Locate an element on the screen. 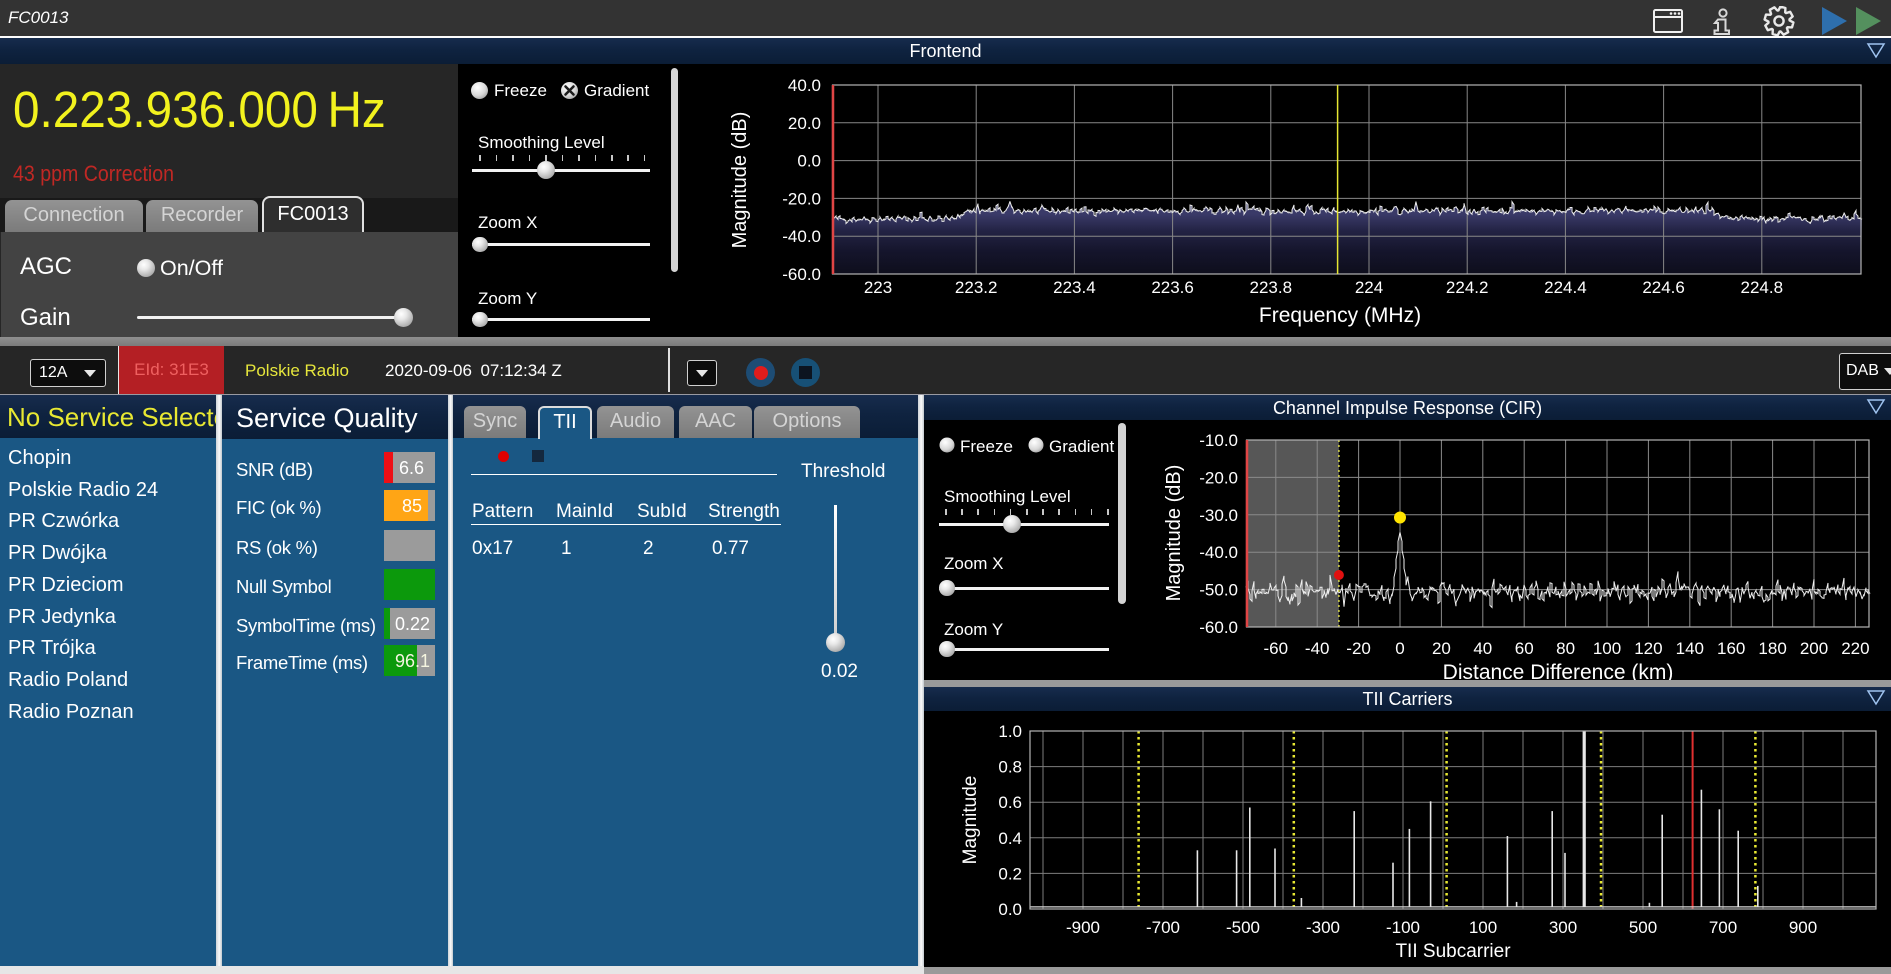  svg-text: 223.2 is located at coordinates (976, 287).